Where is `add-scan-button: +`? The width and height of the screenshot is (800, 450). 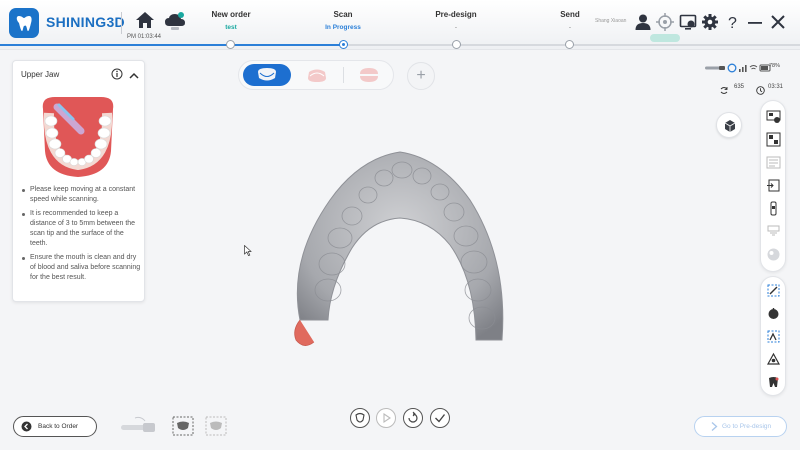 add-scan-button: + is located at coordinates (421, 76).